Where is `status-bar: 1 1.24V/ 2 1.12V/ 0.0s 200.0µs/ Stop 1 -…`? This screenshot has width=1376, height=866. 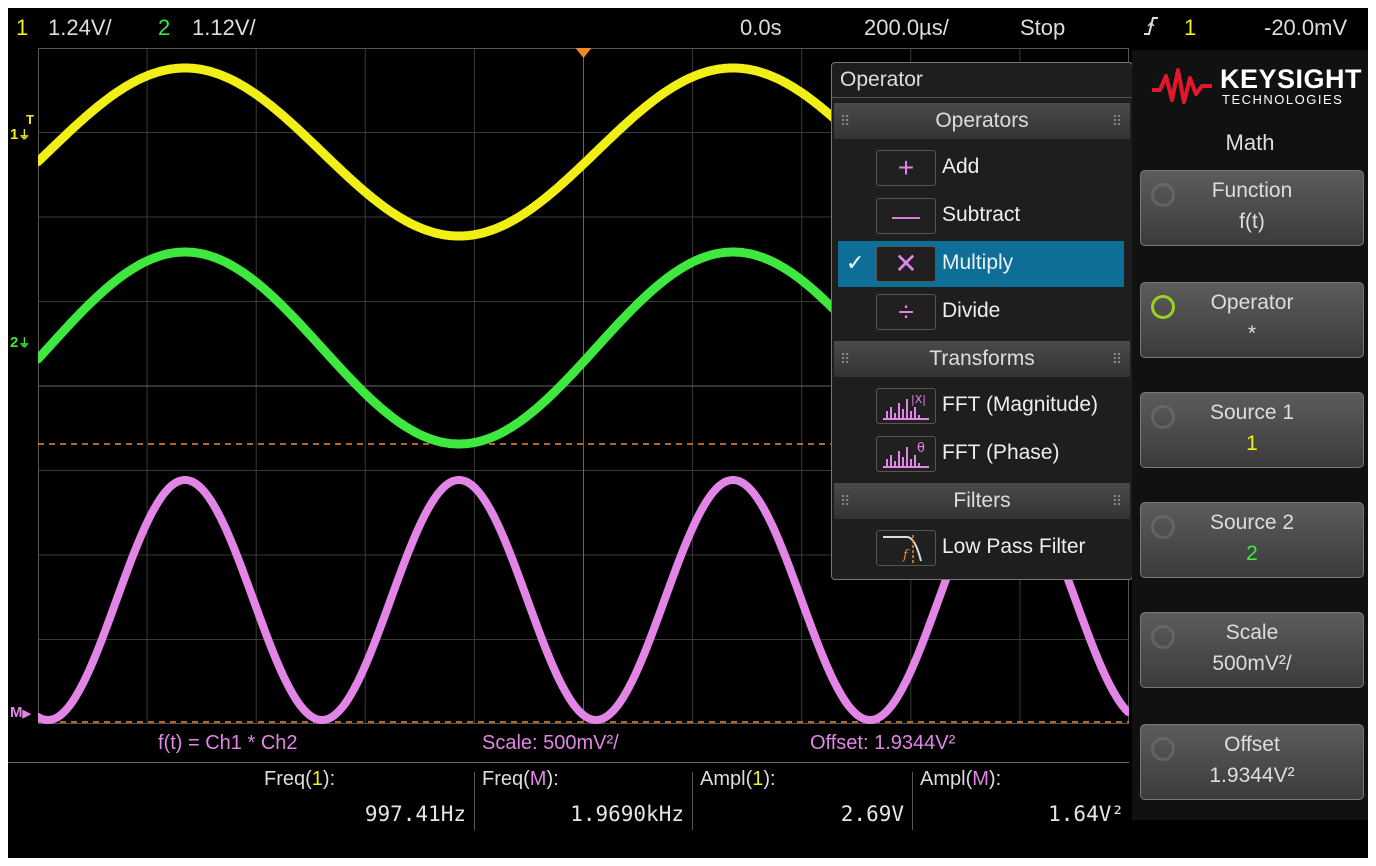 status-bar: 1 1.24V/ 2 1.12V/ 0.0s 200.0µs/ Stop 1 -… is located at coordinates (688, 28).